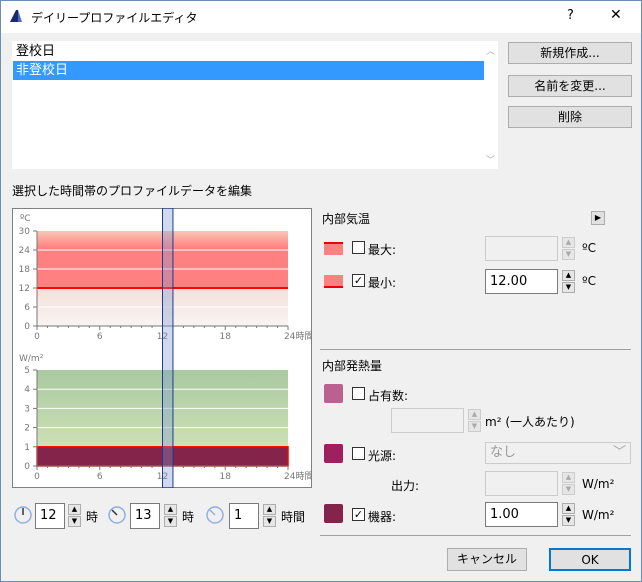 The height and width of the screenshot is (582, 642). What do you see at coordinates (405, 486) in the screenshot?
I see `output-label: 出力:` at bounding box center [405, 486].